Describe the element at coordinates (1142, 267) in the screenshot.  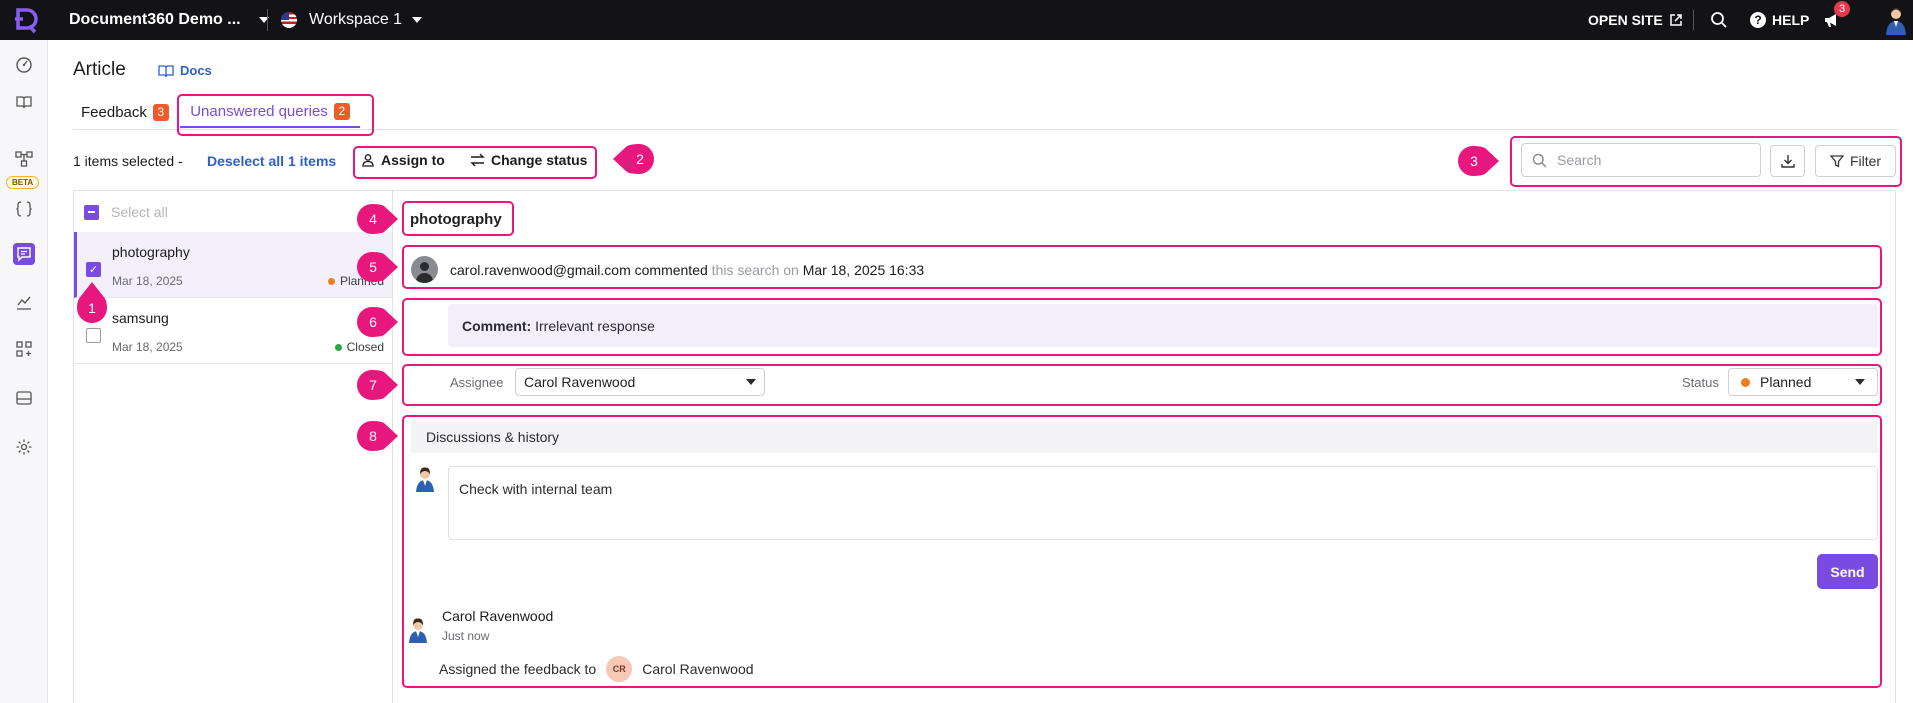
I see `highlight-box-comment-meta` at that location.